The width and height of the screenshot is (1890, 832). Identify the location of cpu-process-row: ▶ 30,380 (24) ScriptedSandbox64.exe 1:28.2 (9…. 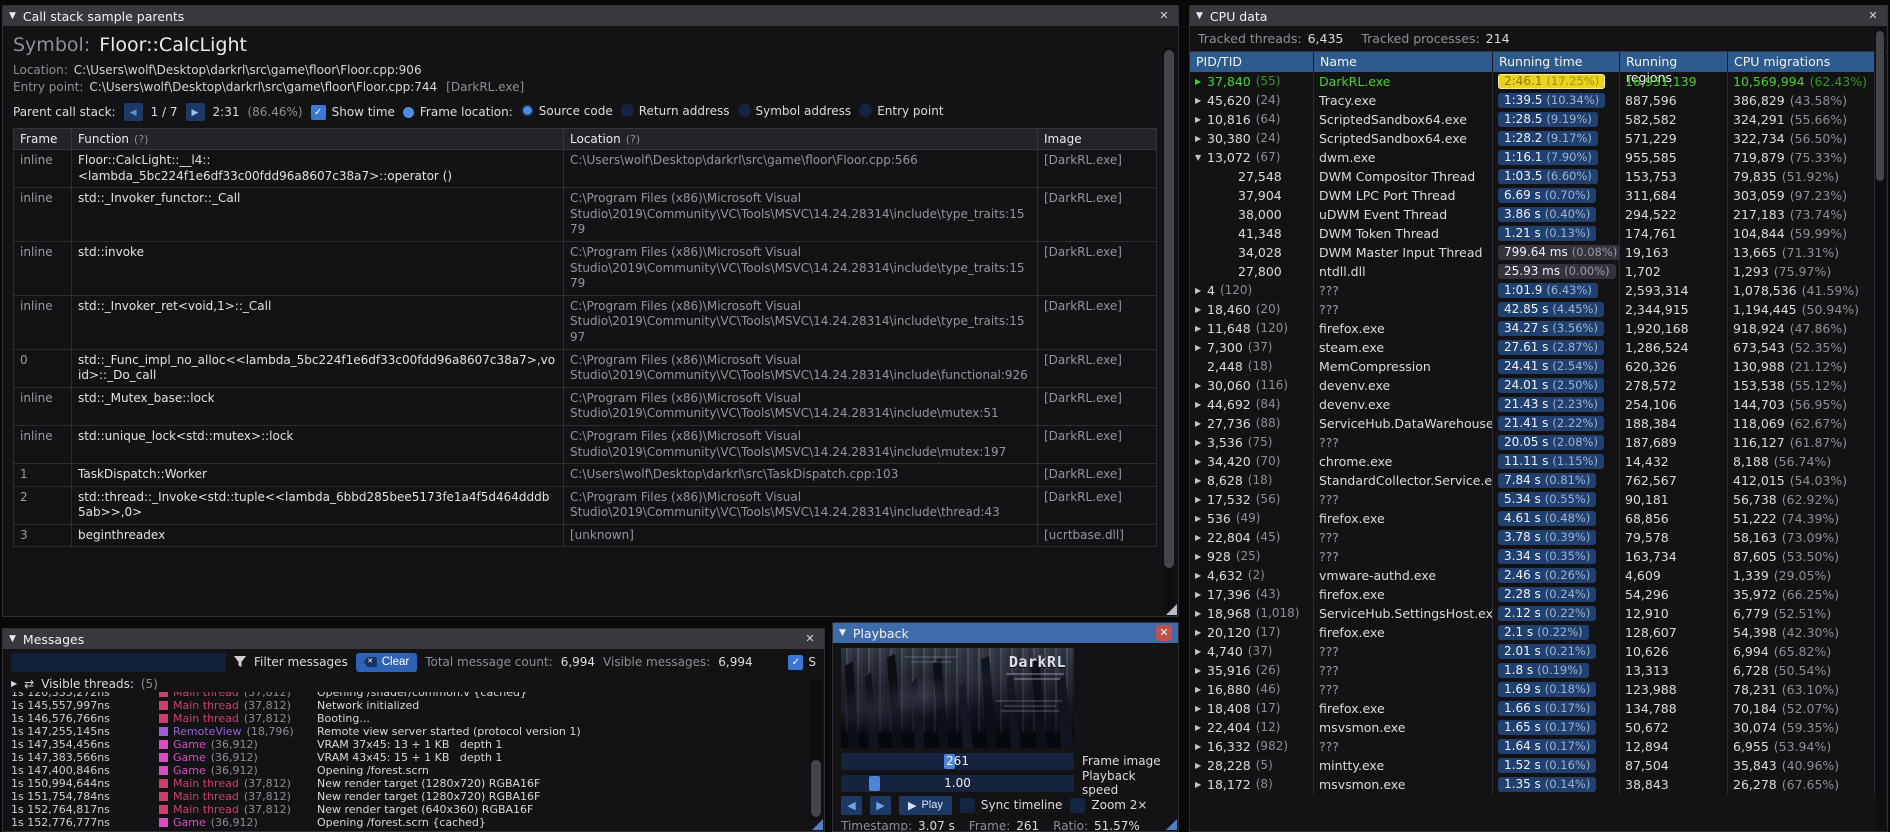
(1532, 138).